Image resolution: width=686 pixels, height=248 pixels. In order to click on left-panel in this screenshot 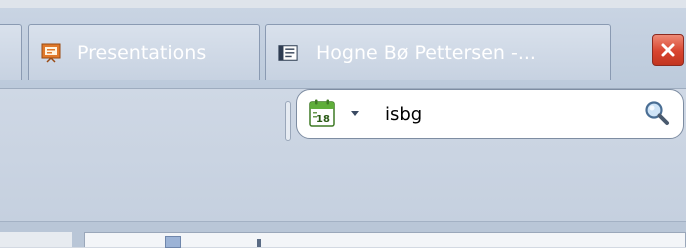, I will do `click(36, 239)`.